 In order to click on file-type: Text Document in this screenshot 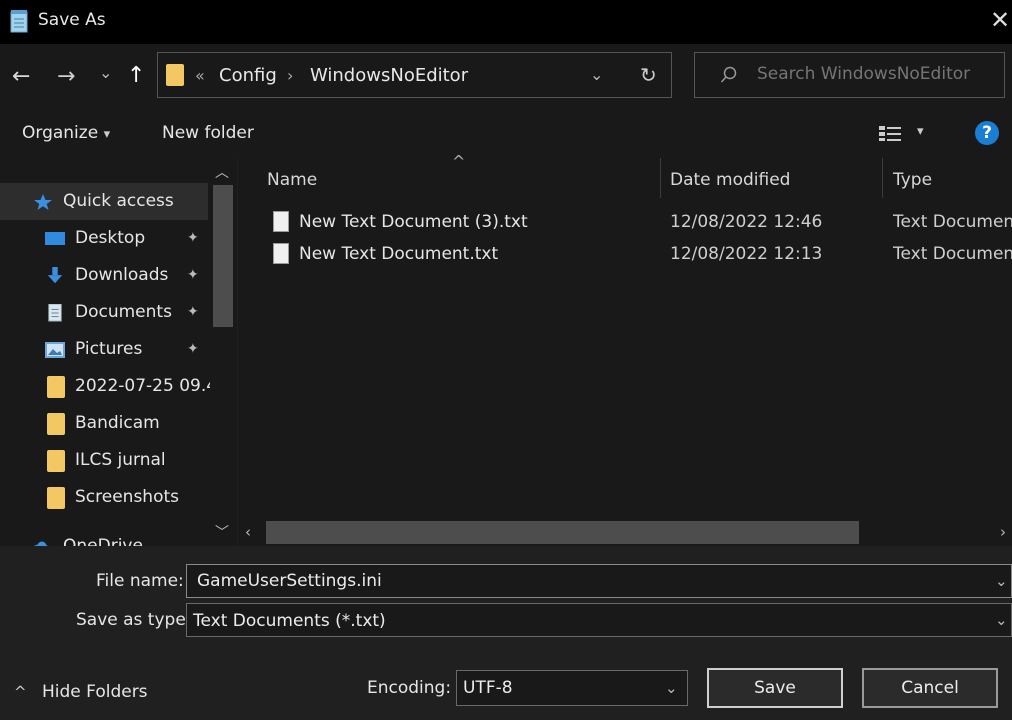, I will do `click(952, 254)`.